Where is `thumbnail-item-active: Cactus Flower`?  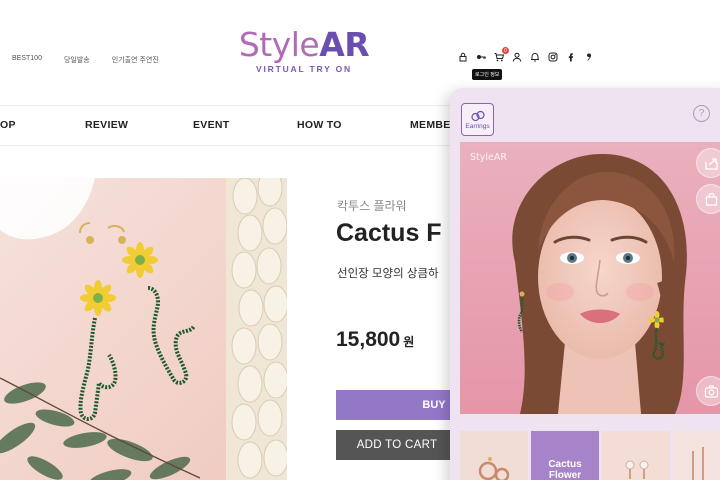 thumbnail-item-active: Cactus Flower is located at coordinates (565, 455).